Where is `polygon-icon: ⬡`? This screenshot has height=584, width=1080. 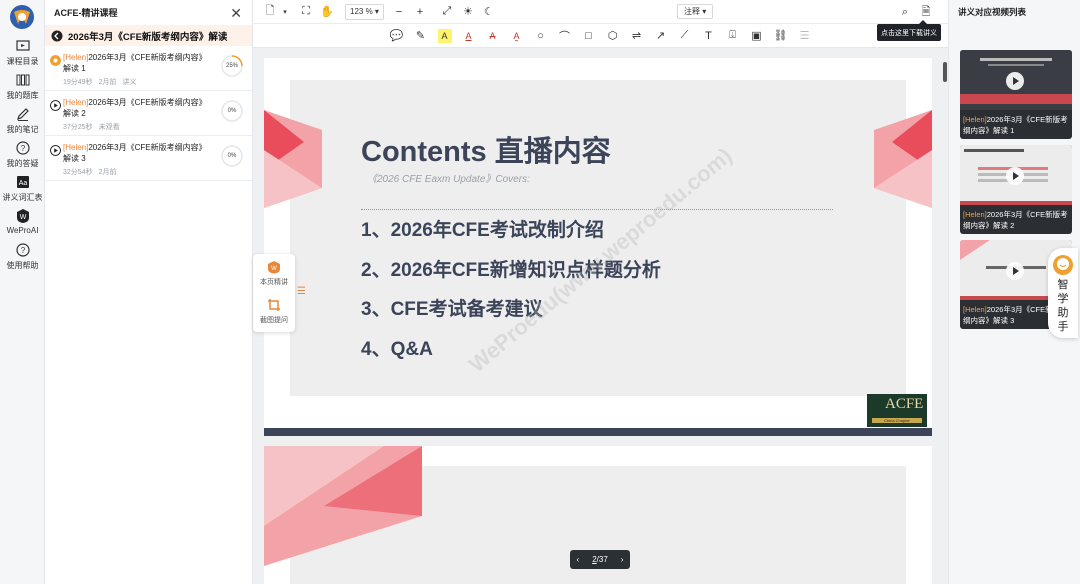
polygon-icon: ⬡ is located at coordinates (613, 36).